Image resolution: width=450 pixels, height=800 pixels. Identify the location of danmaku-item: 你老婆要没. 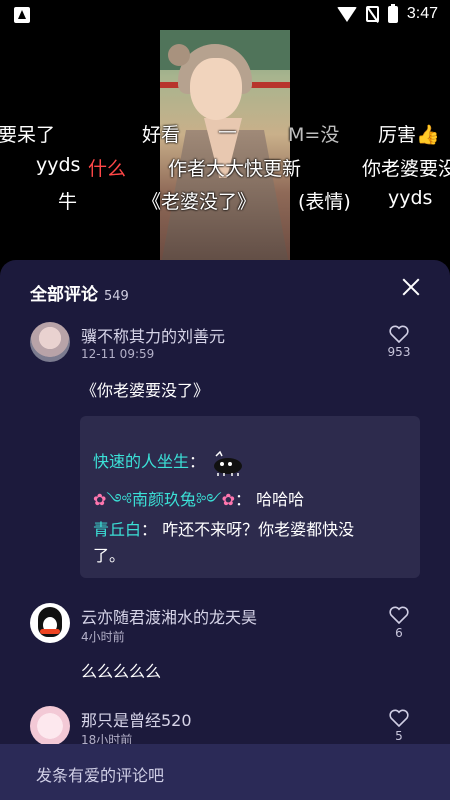
(406, 169).